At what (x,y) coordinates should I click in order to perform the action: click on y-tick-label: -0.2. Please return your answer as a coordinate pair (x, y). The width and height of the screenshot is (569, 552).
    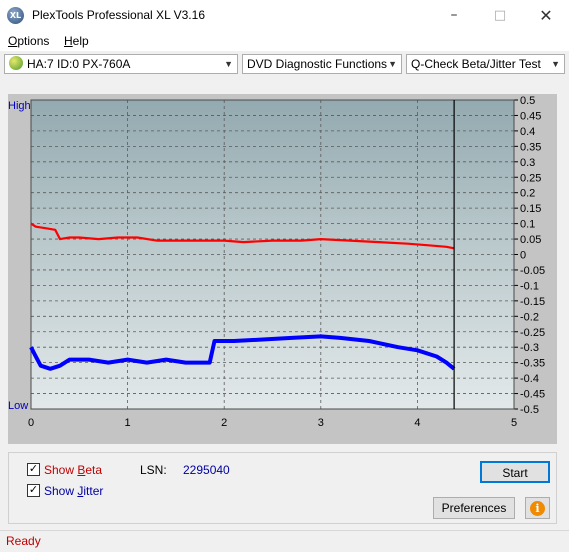
    Looking at the image, I should click on (529, 317).